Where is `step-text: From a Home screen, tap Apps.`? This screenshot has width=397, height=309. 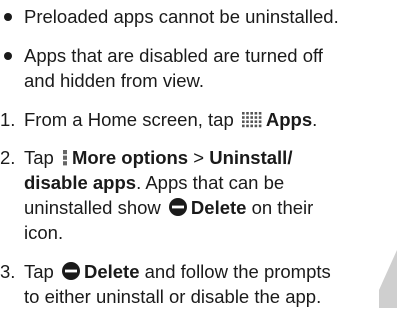 step-text: From a Home screen, tap Apps. is located at coordinates (210, 119).